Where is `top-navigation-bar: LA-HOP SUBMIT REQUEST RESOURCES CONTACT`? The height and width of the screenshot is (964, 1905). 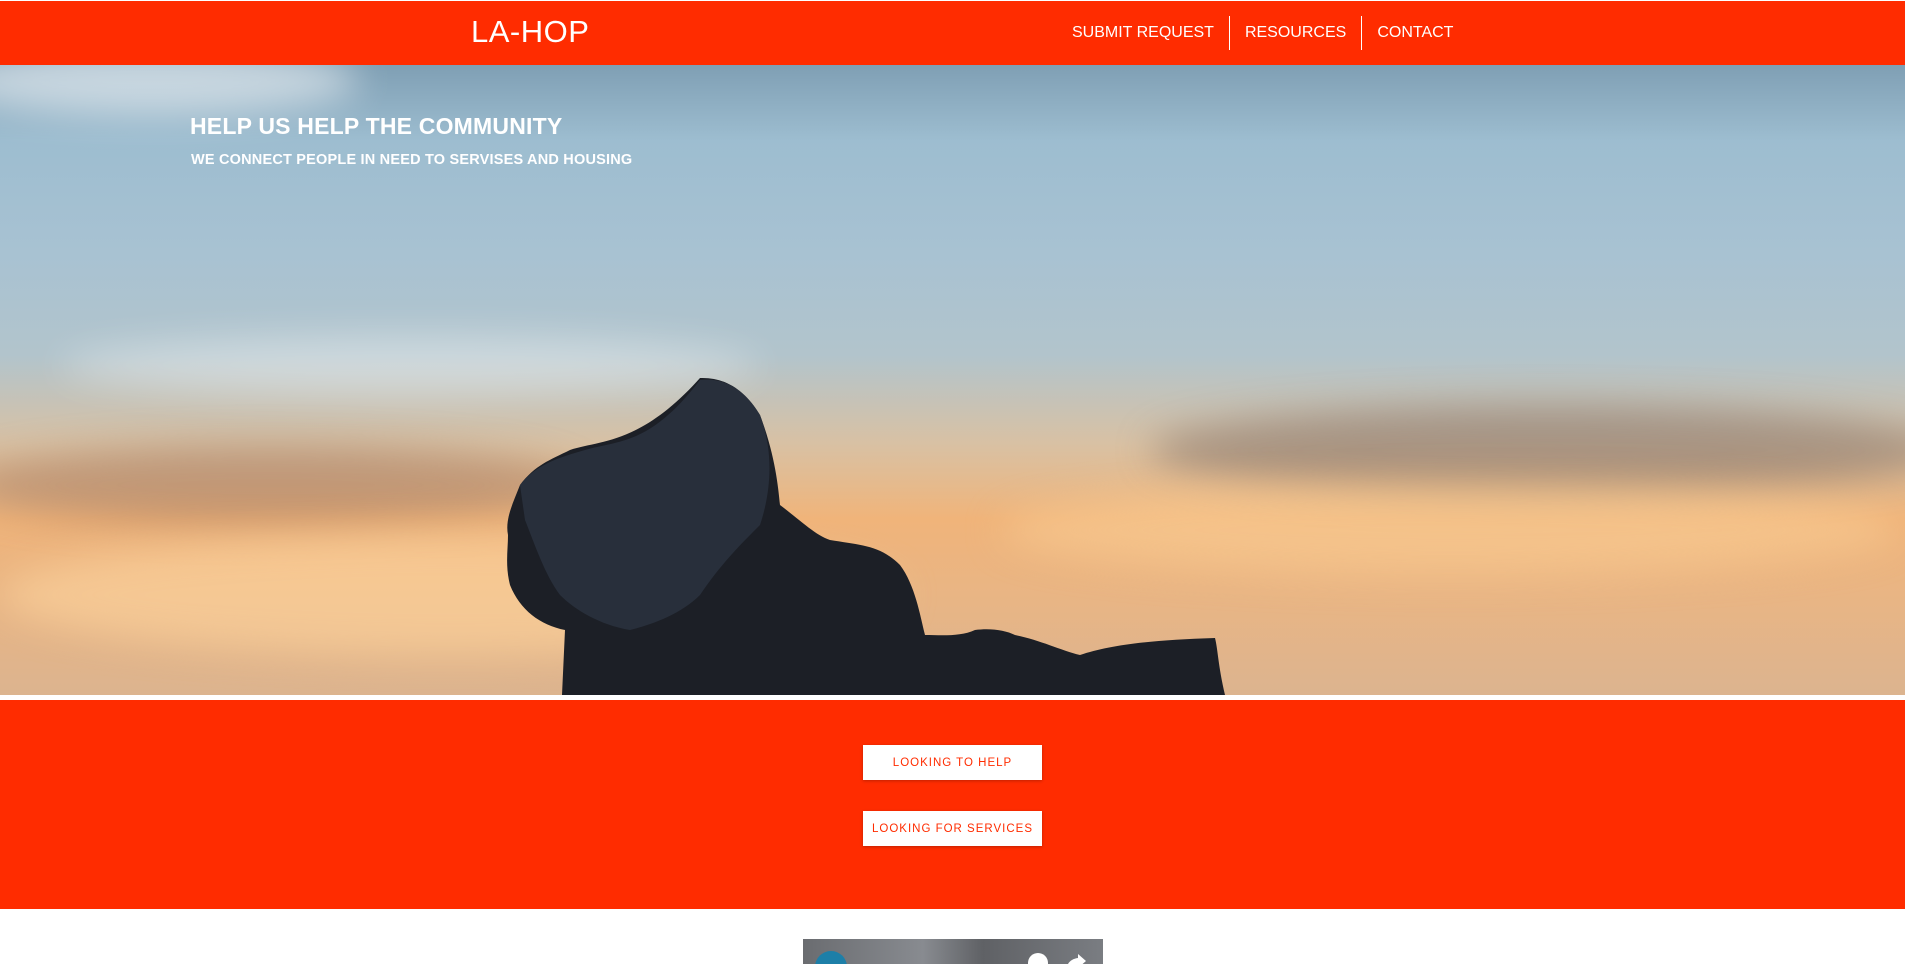
top-navigation-bar: LA-HOP SUBMIT REQUEST RESOURCES CONTACT is located at coordinates (952, 33).